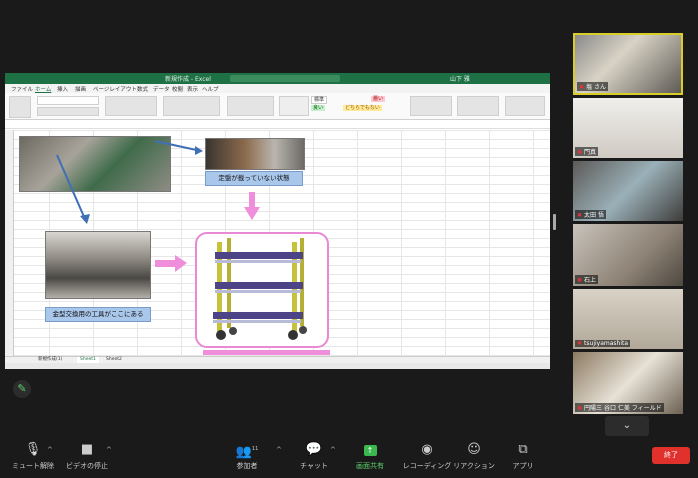  I want to click on cart-image-frame, so click(262, 290).